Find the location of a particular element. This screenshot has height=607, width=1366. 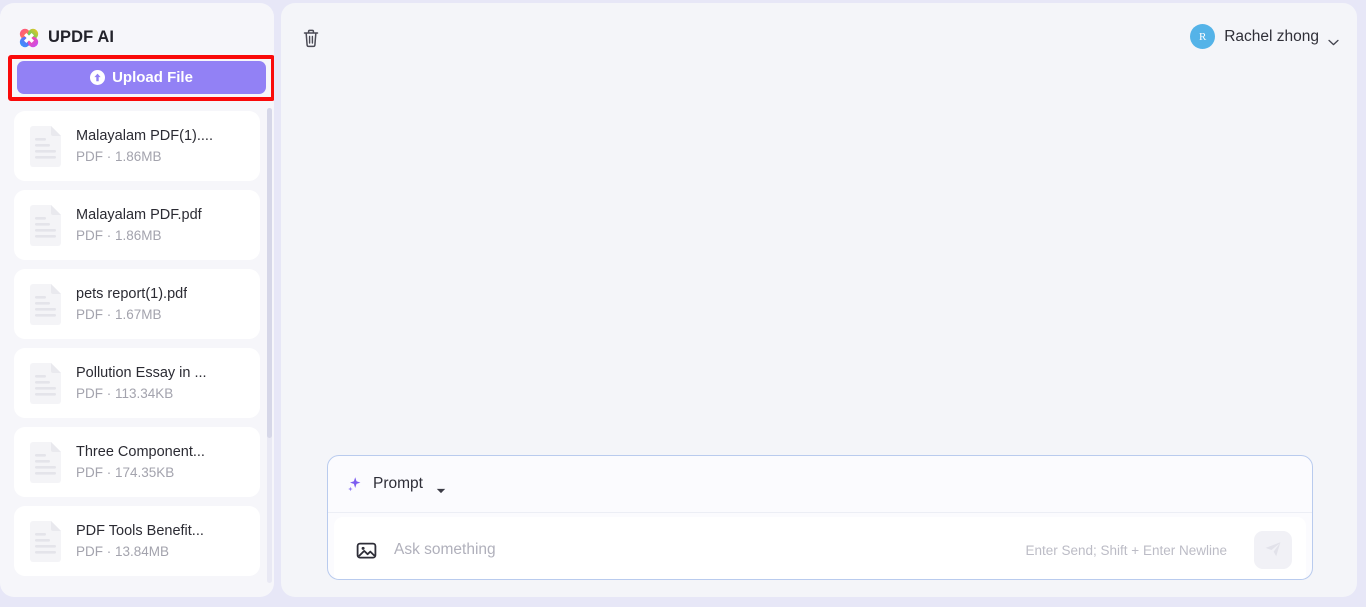

list-item: PDF Tools Benefit... PDF · 13.84MB is located at coordinates (137, 541).